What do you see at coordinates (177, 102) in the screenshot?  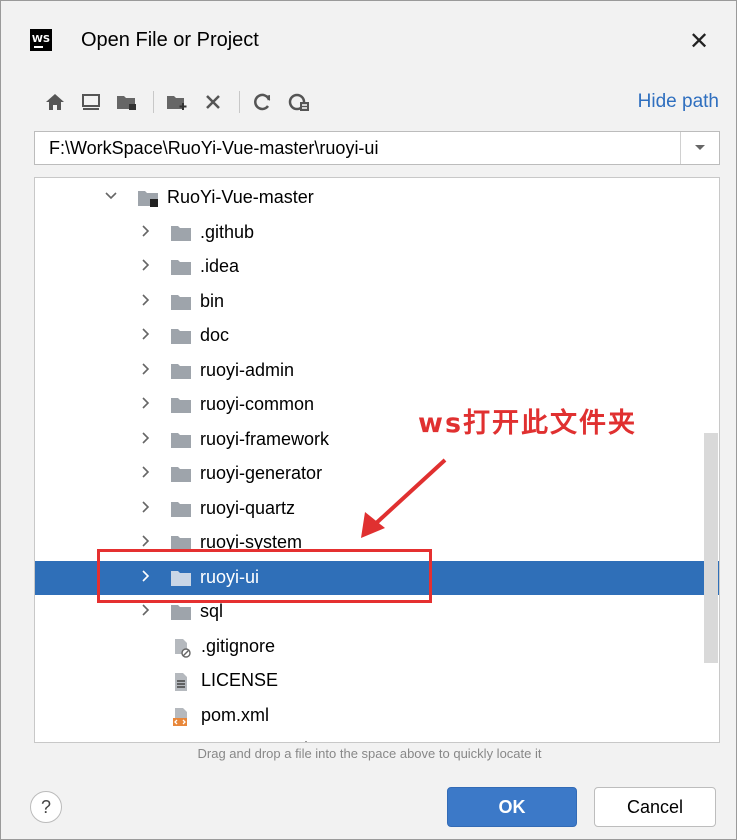 I see `new-folder-icon` at bounding box center [177, 102].